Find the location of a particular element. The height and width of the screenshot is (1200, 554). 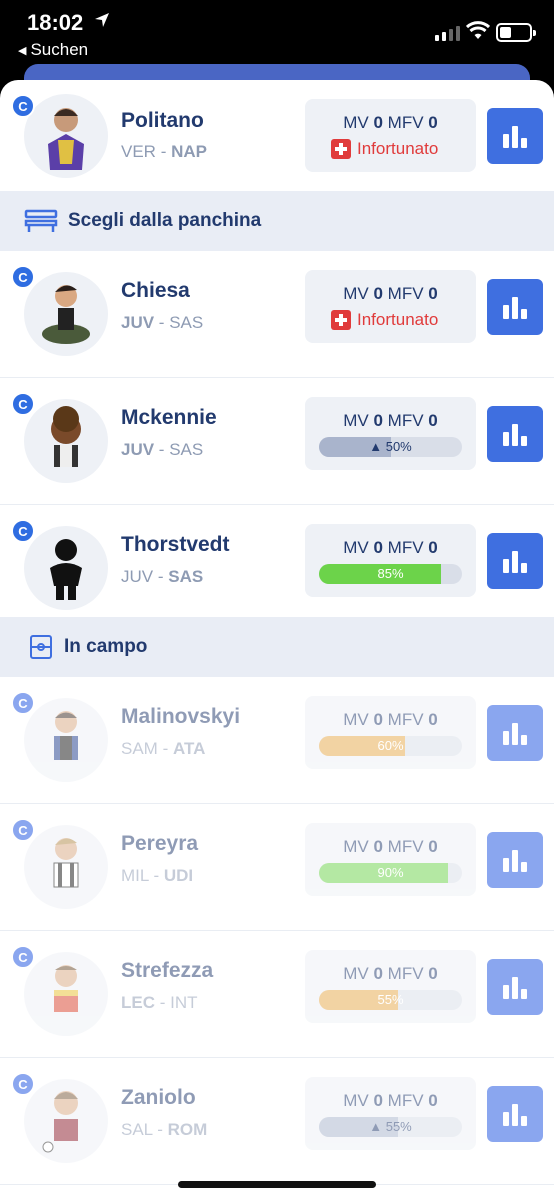

player-row-zaniolo: C Zaniolo SAL - ROM MV 0 MFV 0 ▲ 55% is located at coordinates (277, 1121).